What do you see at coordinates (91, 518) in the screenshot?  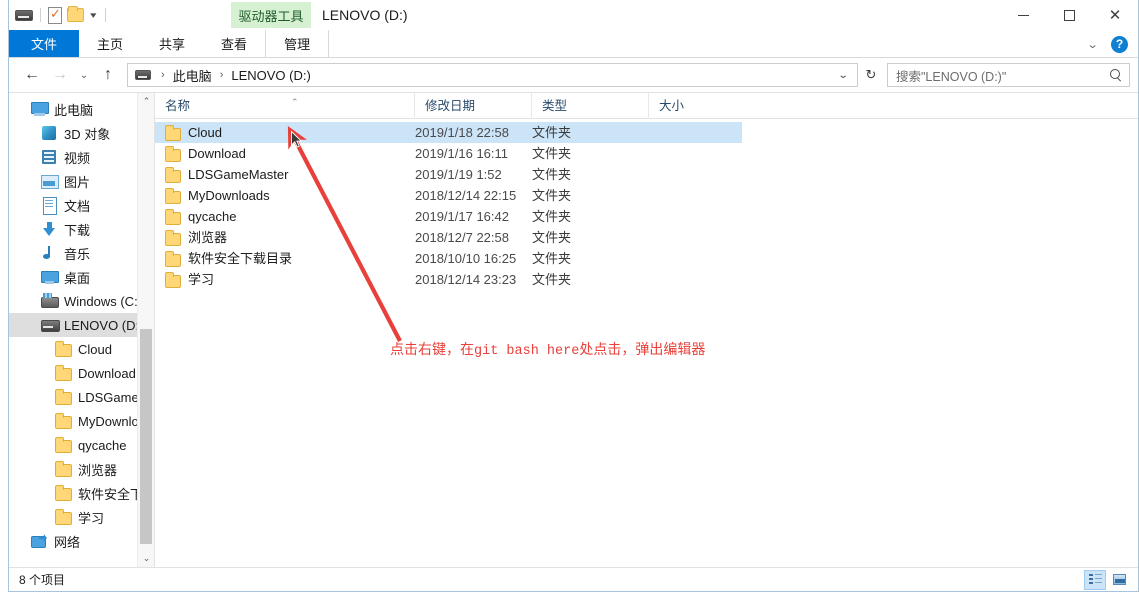 I see `nav-item-label: 学习` at bounding box center [91, 518].